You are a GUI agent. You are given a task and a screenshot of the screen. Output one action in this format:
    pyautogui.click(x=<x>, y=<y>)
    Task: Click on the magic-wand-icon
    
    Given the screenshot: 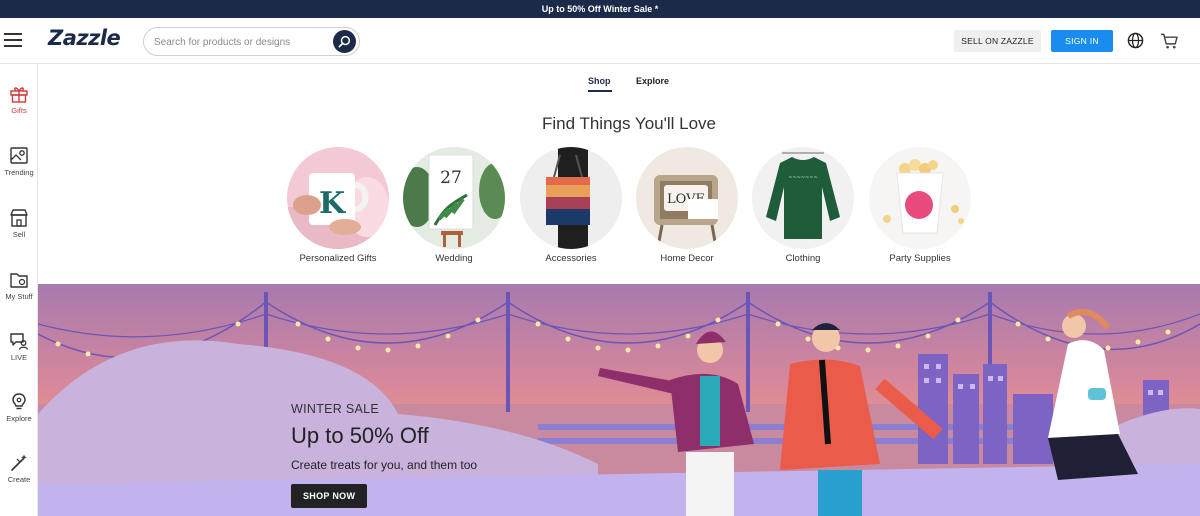 What is the action you would take?
    pyautogui.click(x=19, y=462)
    